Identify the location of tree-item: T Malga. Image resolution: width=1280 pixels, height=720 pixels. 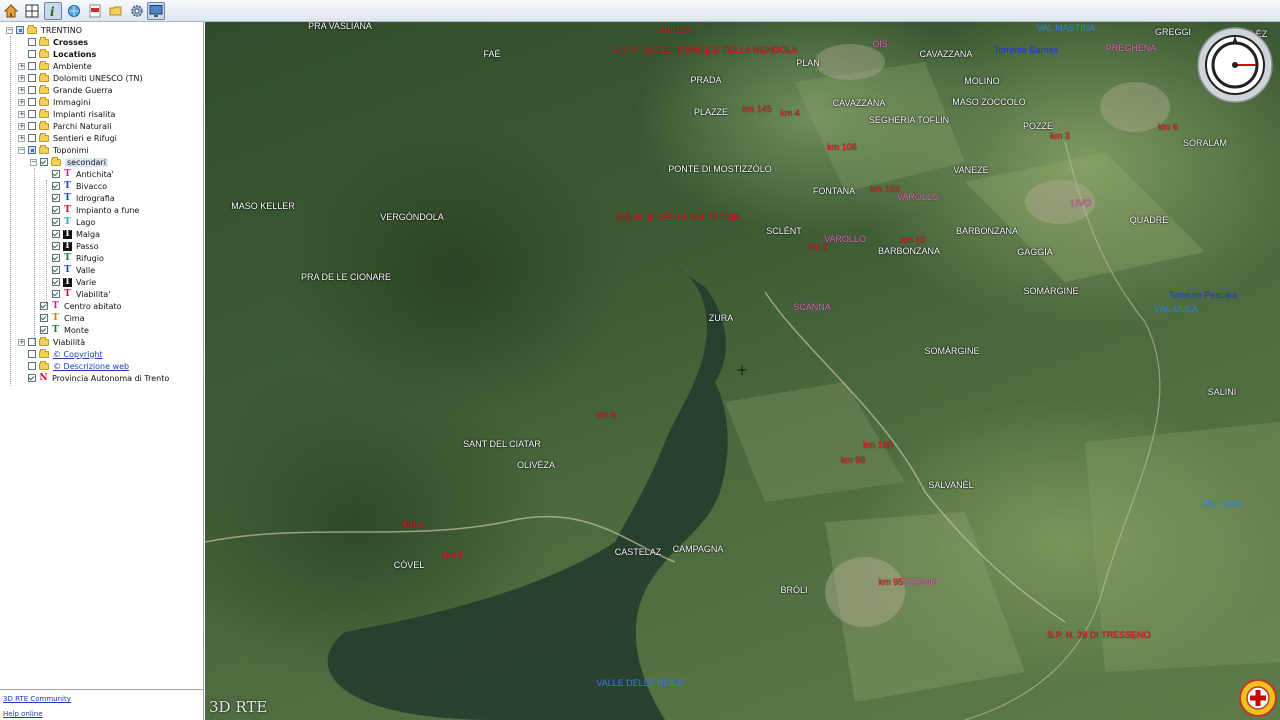
(71, 234).